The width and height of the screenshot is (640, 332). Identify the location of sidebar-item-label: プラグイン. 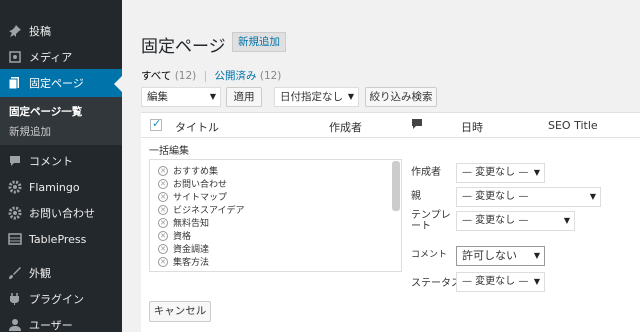
(56, 299).